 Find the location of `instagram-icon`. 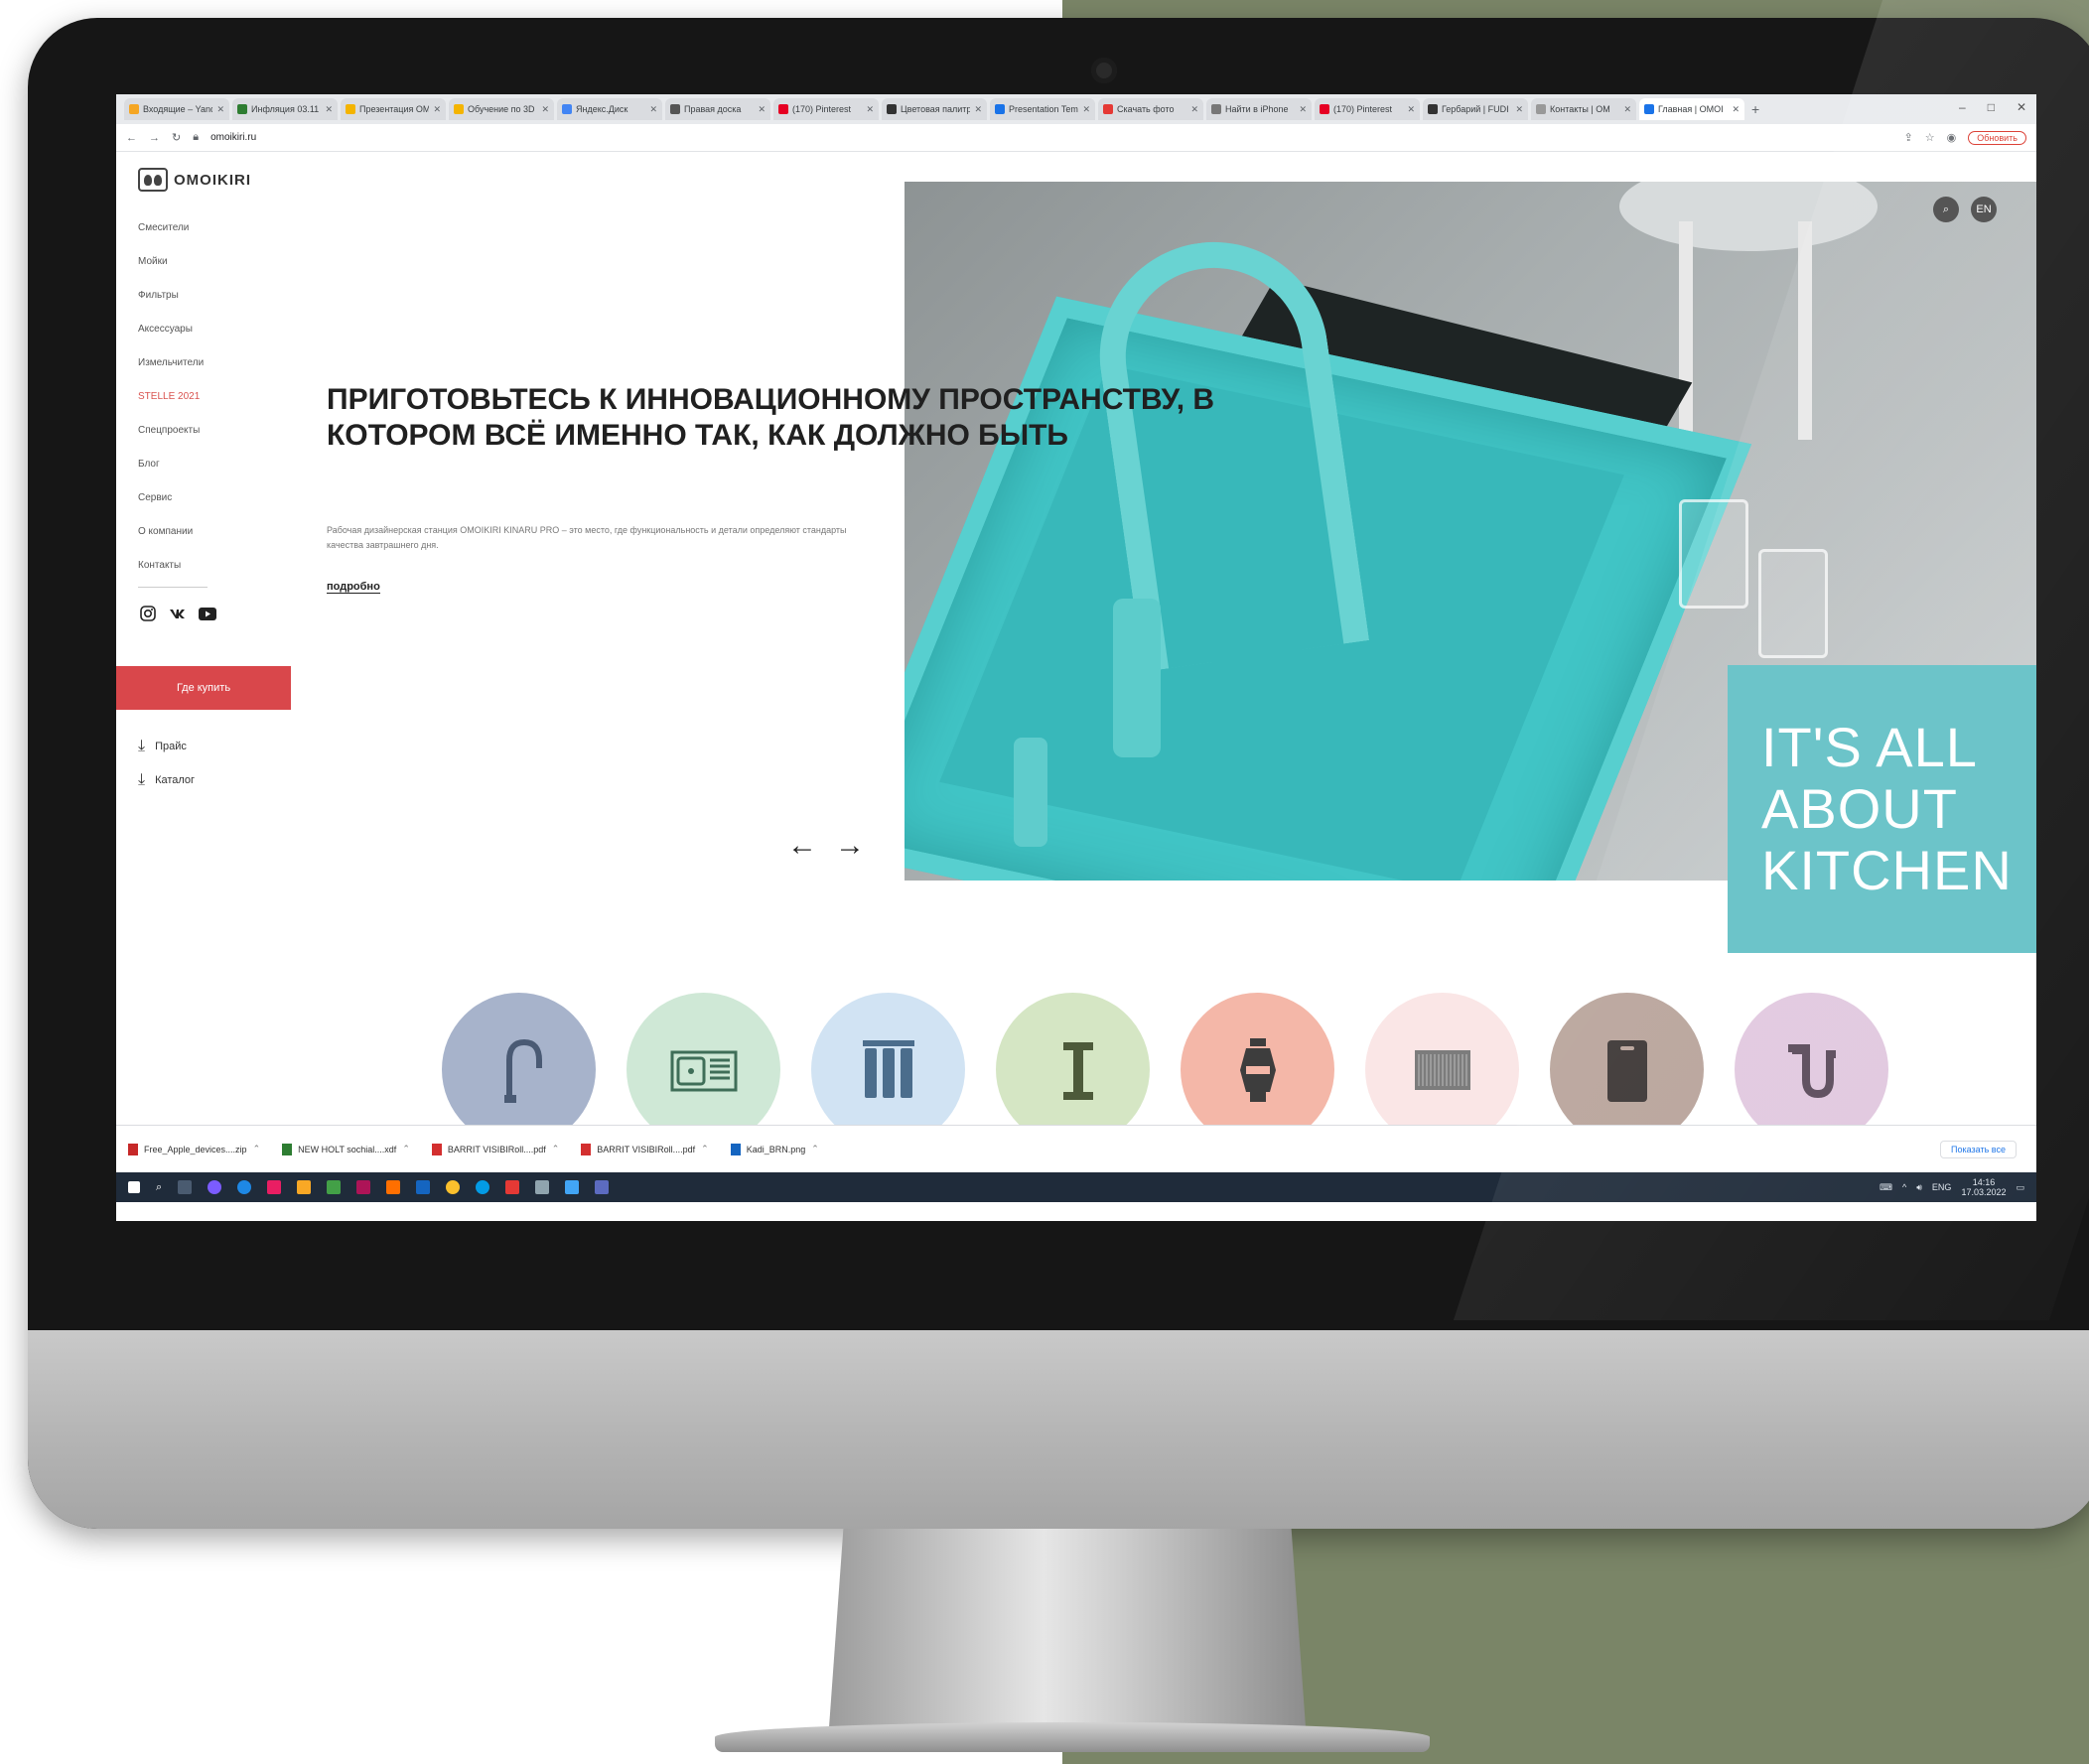

instagram-icon is located at coordinates (148, 613).